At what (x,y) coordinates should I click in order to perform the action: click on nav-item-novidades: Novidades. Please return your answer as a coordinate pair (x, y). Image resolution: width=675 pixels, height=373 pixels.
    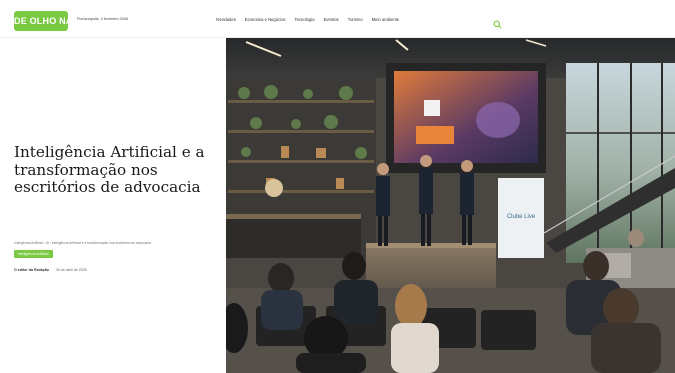
    Looking at the image, I should click on (226, 19).